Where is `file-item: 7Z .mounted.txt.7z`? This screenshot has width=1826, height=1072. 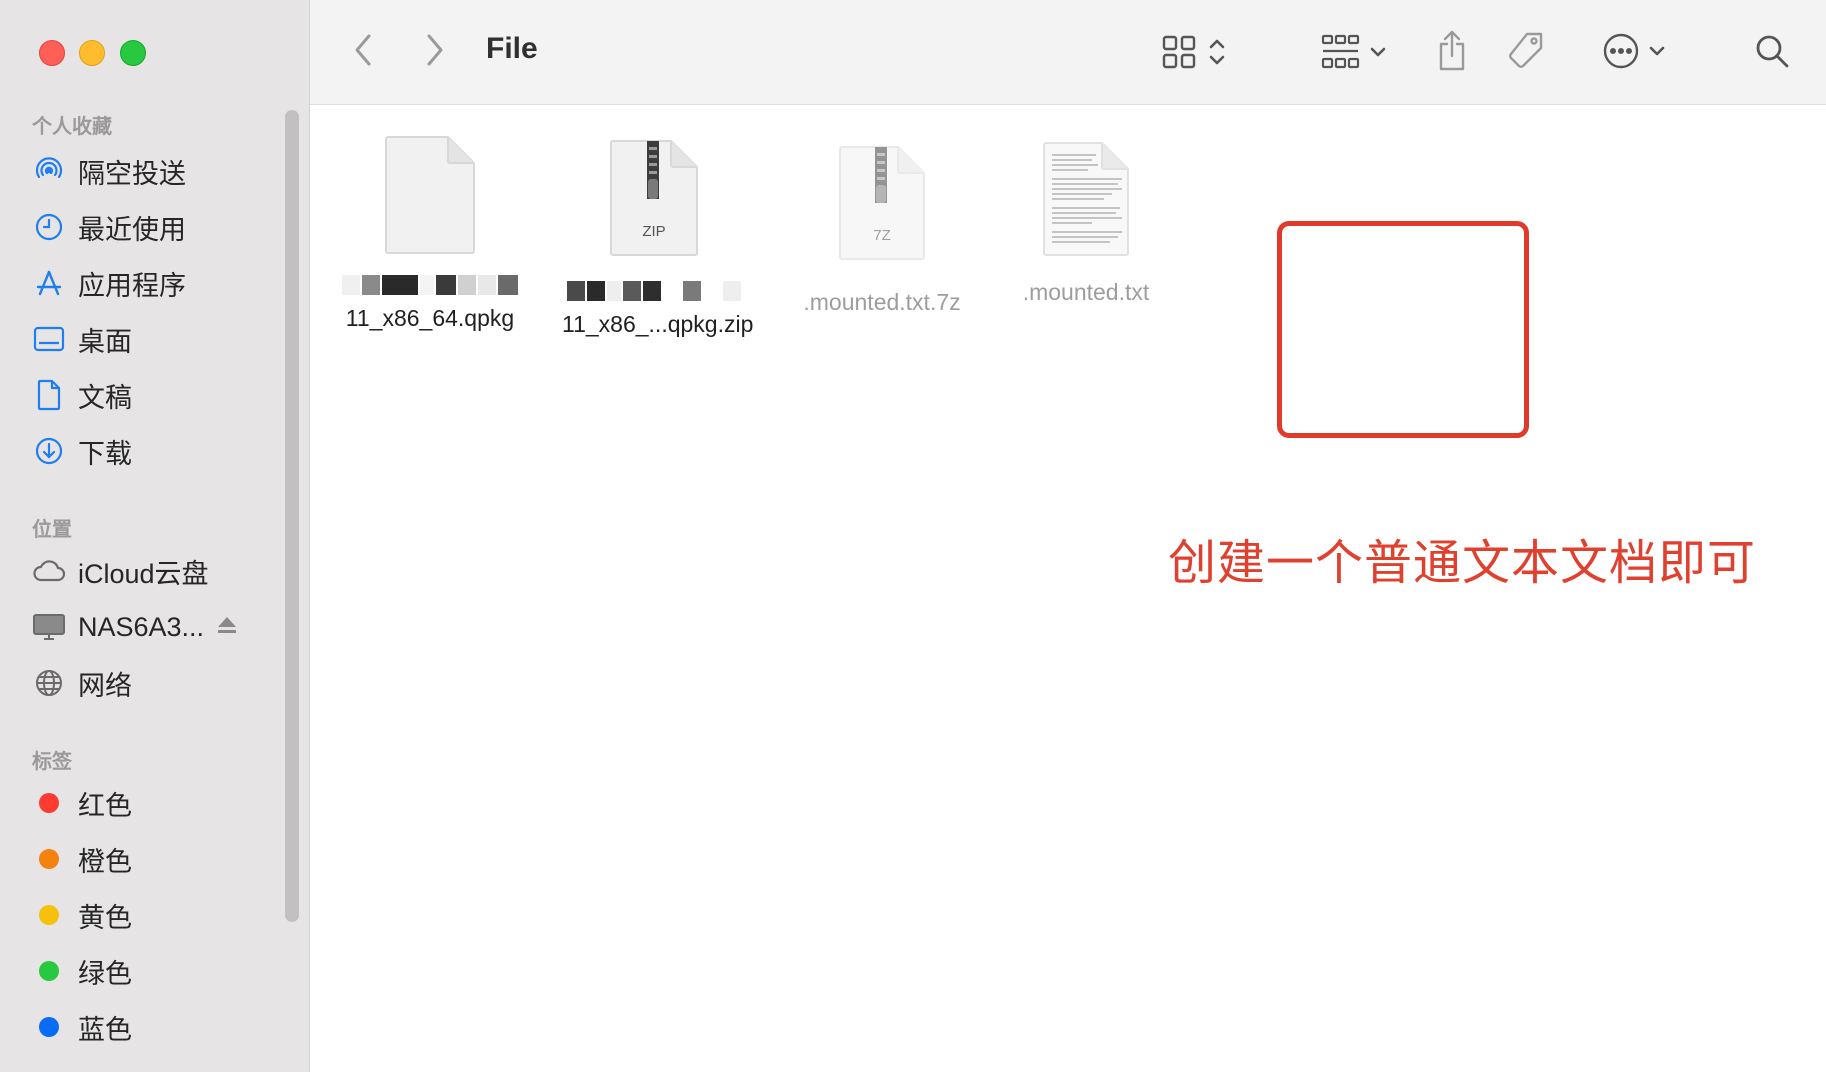 file-item: 7Z .mounted.txt.7z is located at coordinates (882, 260).